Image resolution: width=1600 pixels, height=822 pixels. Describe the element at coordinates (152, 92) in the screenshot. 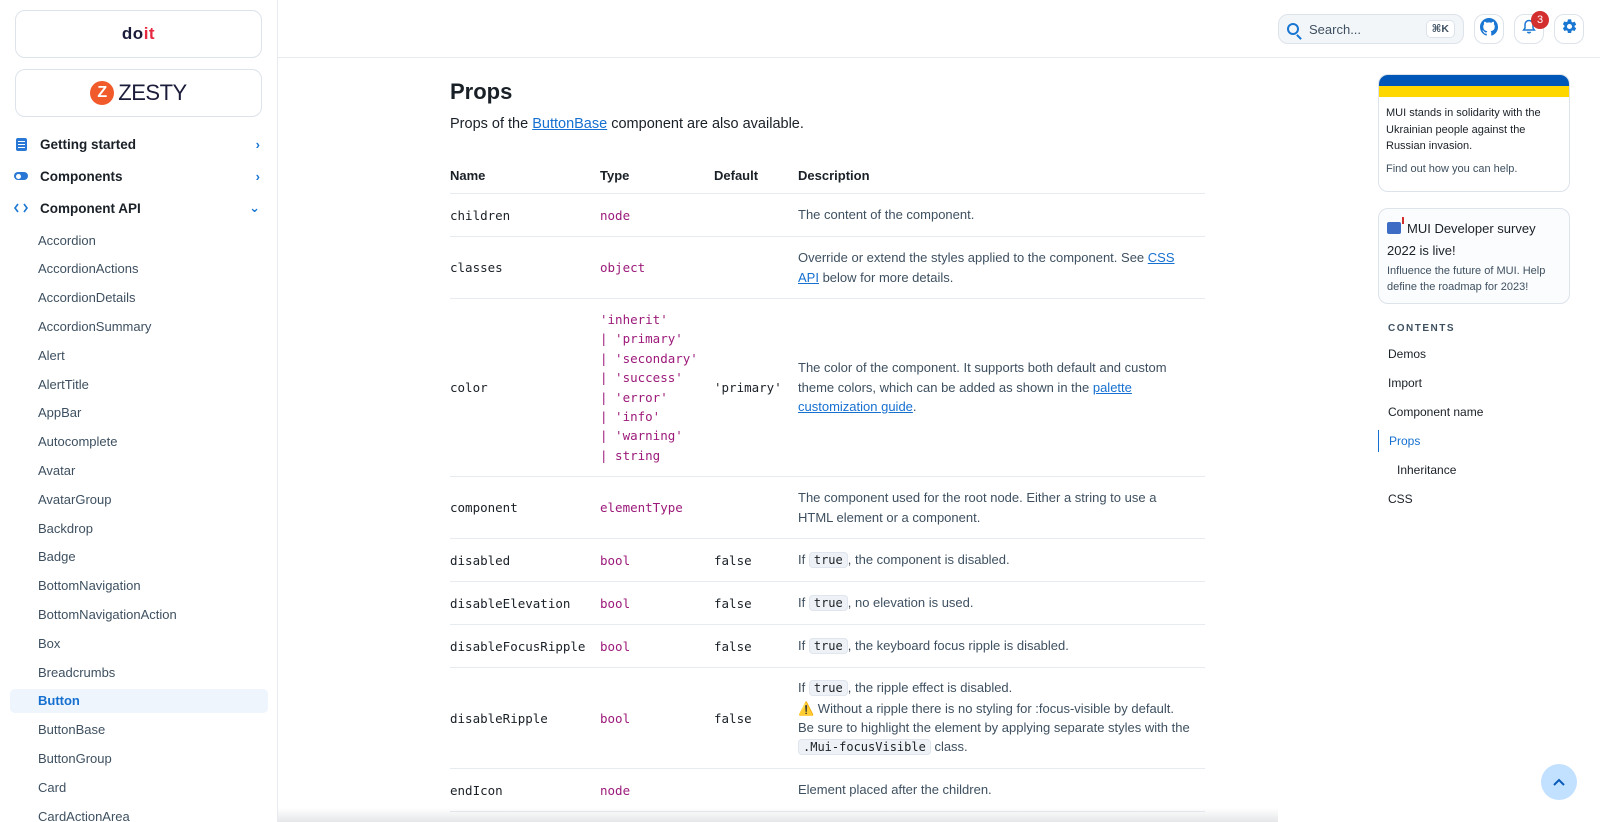

I see `zesty-logo-word: ZESTY` at that location.